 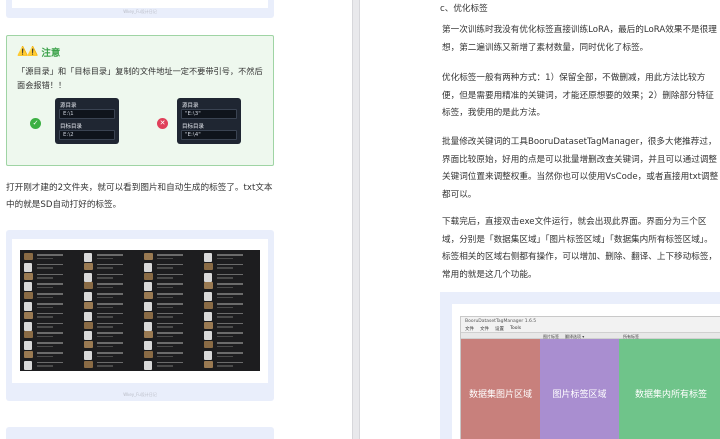 What do you see at coordinates (209, 114) in the screenshot?
I see `source-dir-value: "E:\3"` at bounding box center [209, 114].